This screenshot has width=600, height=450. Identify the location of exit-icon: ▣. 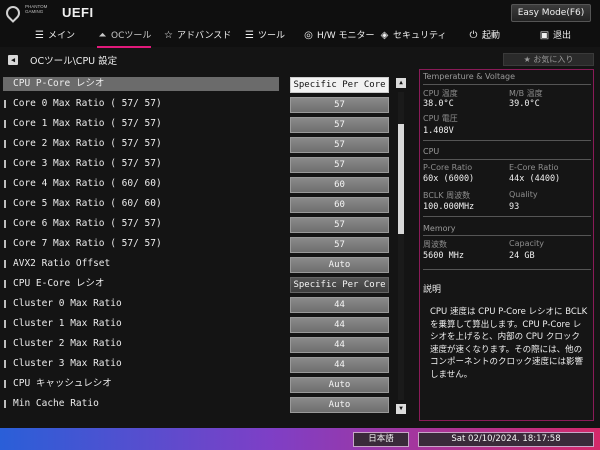
(544, 35).